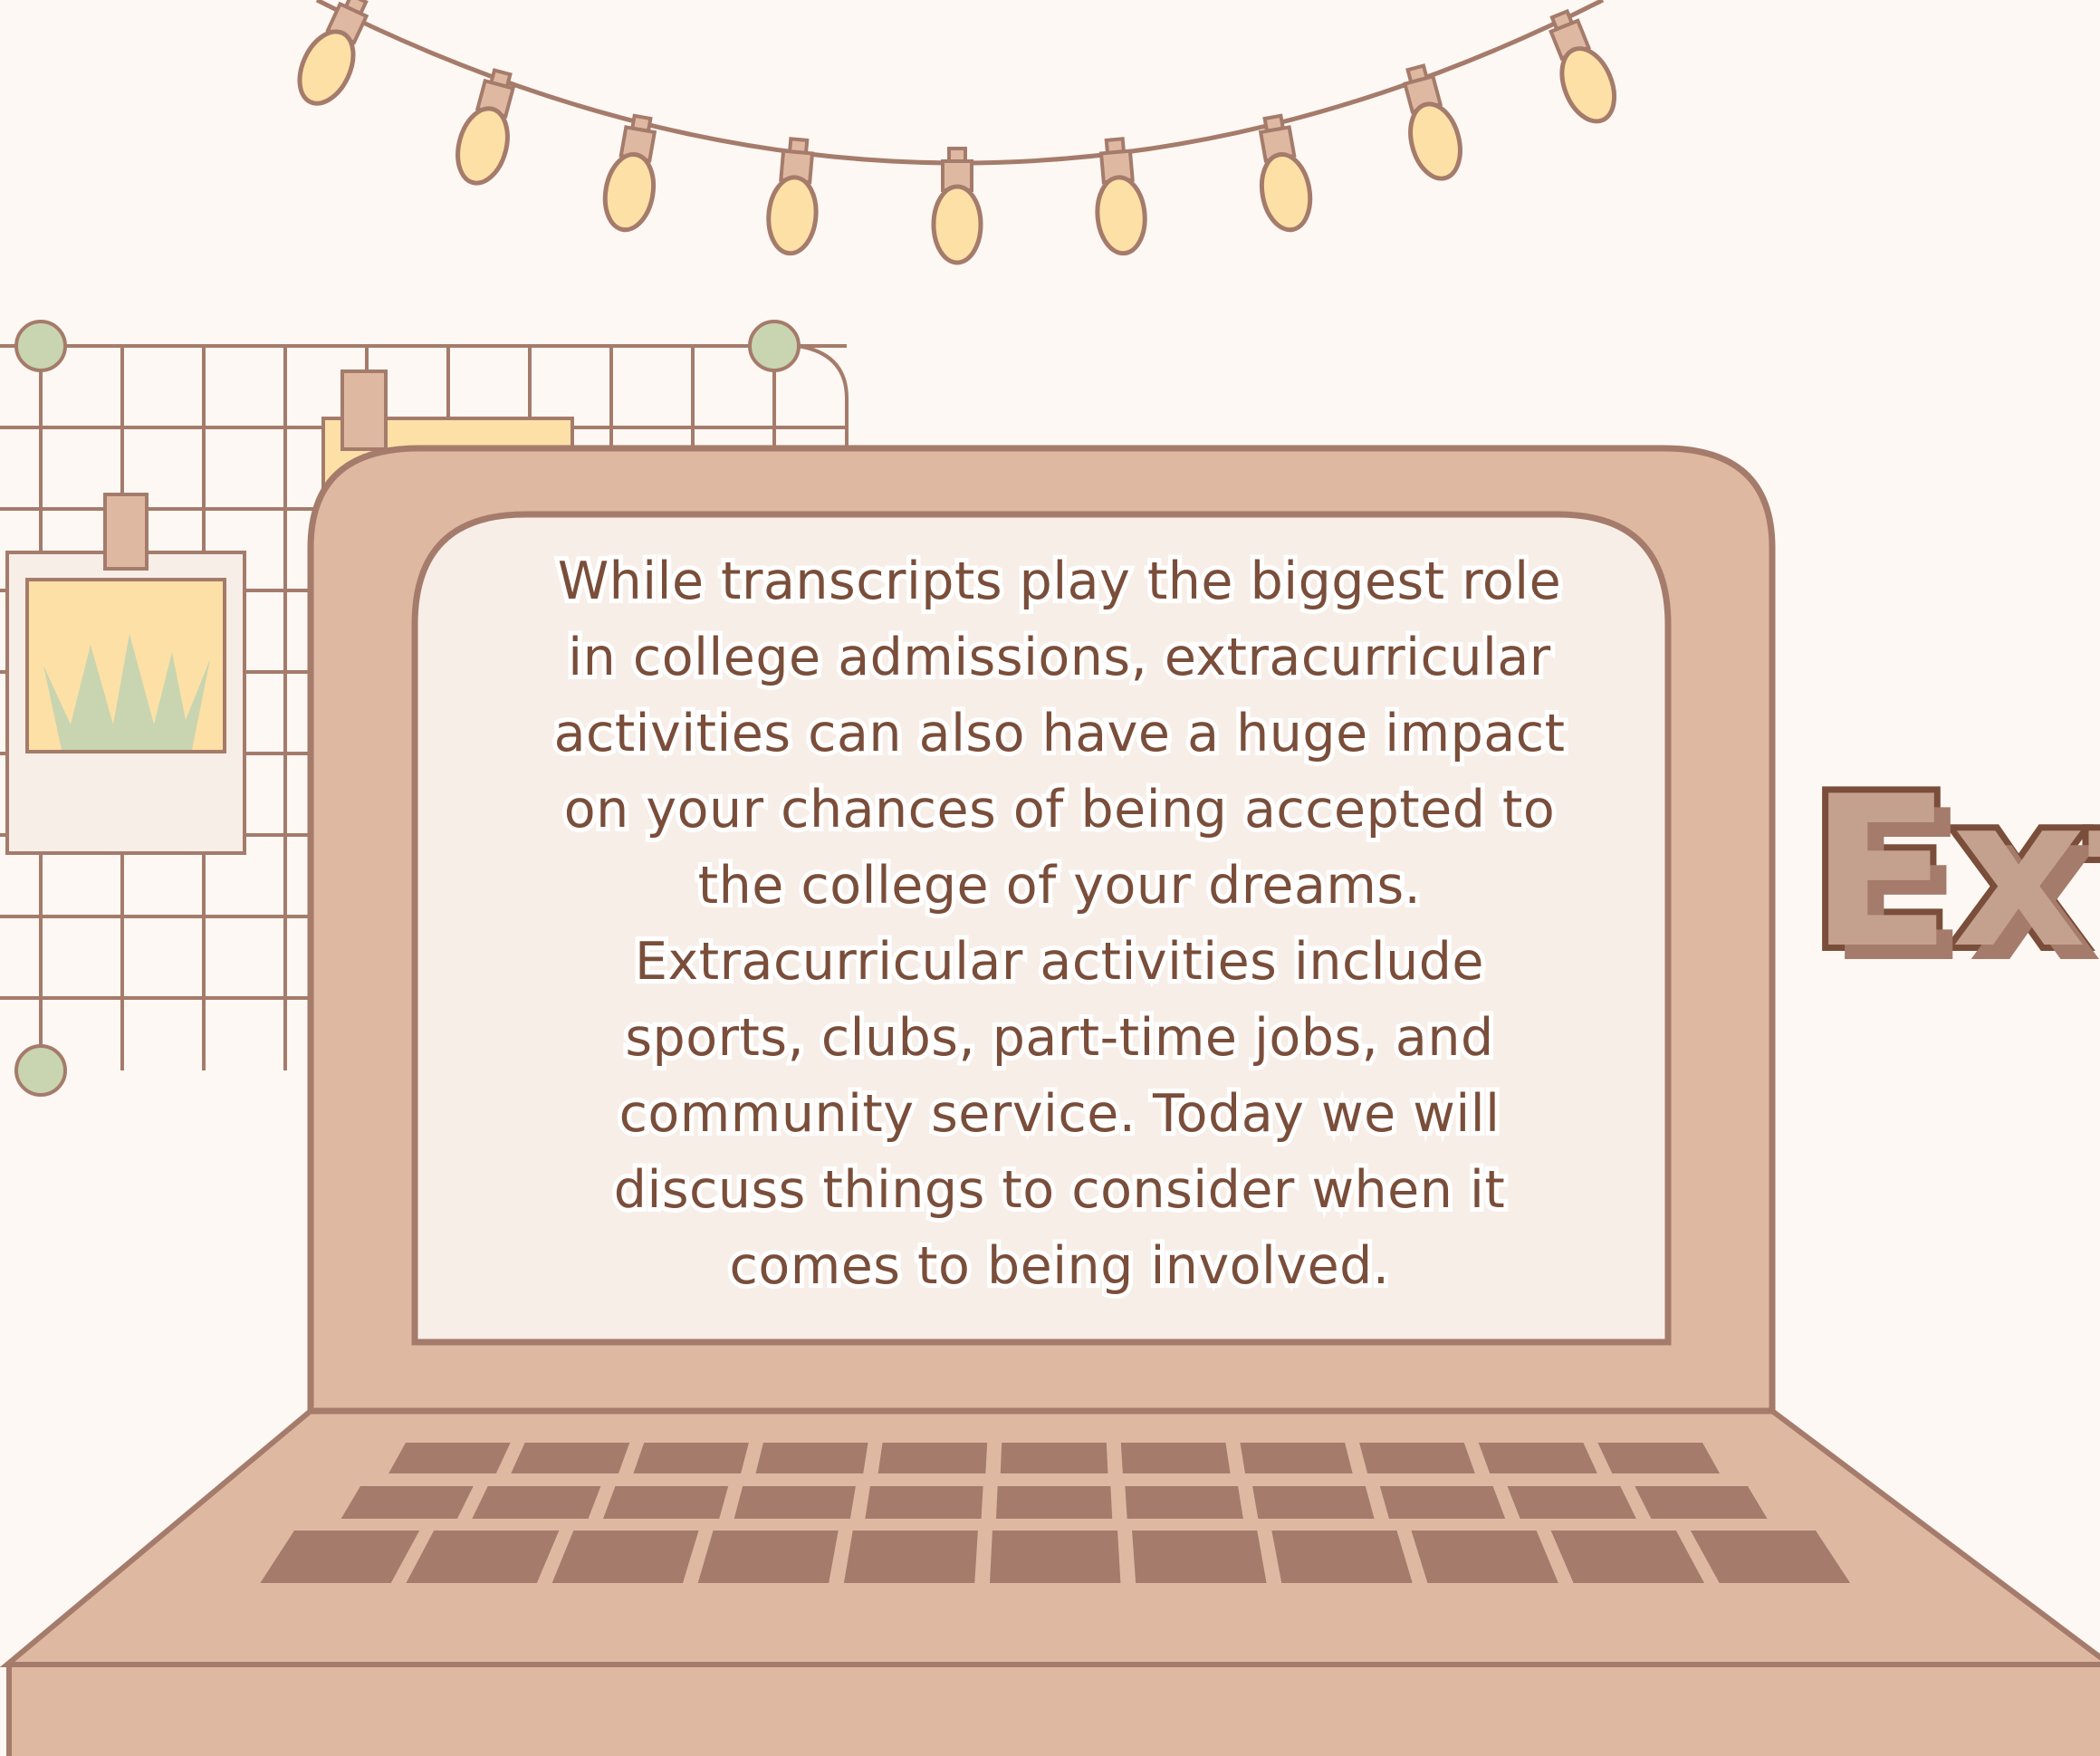 This screenshot has width=2100, height=1756. What do you see at coordinates (1059, 1114) in the screenshot?
I see `paragraph-line: community service. Today we will` at bounding box center [1059, 1114].